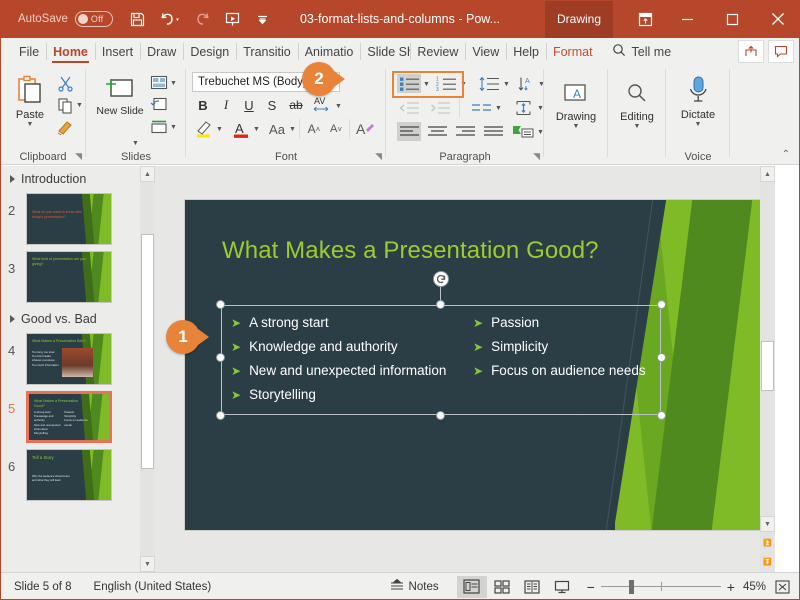 The width and height of the screenshot is (800, 600). Describe the element at coordinates (220, 357) in the screenshot. I see `resize-handle-middle-left` at that location.